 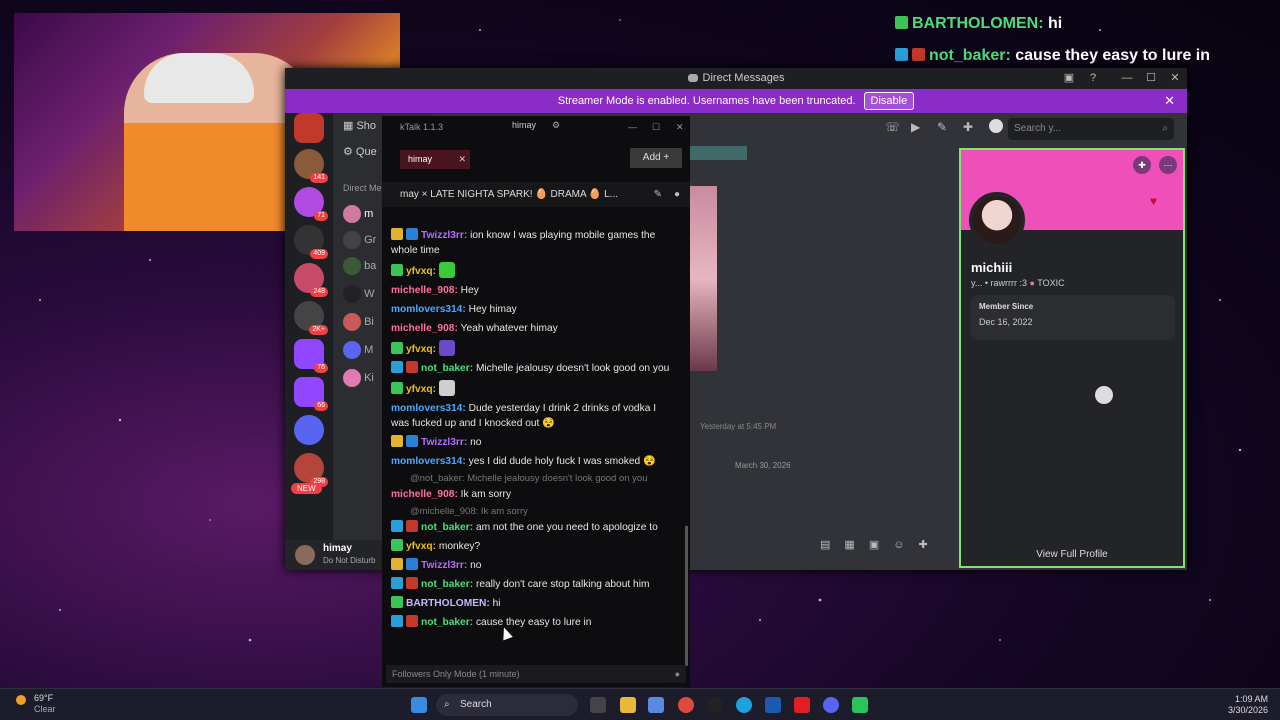 What do you see at coordinates (892, 127) in the screenshot?
I see `phone-icon: ☏` at bounding box center [892, 127].